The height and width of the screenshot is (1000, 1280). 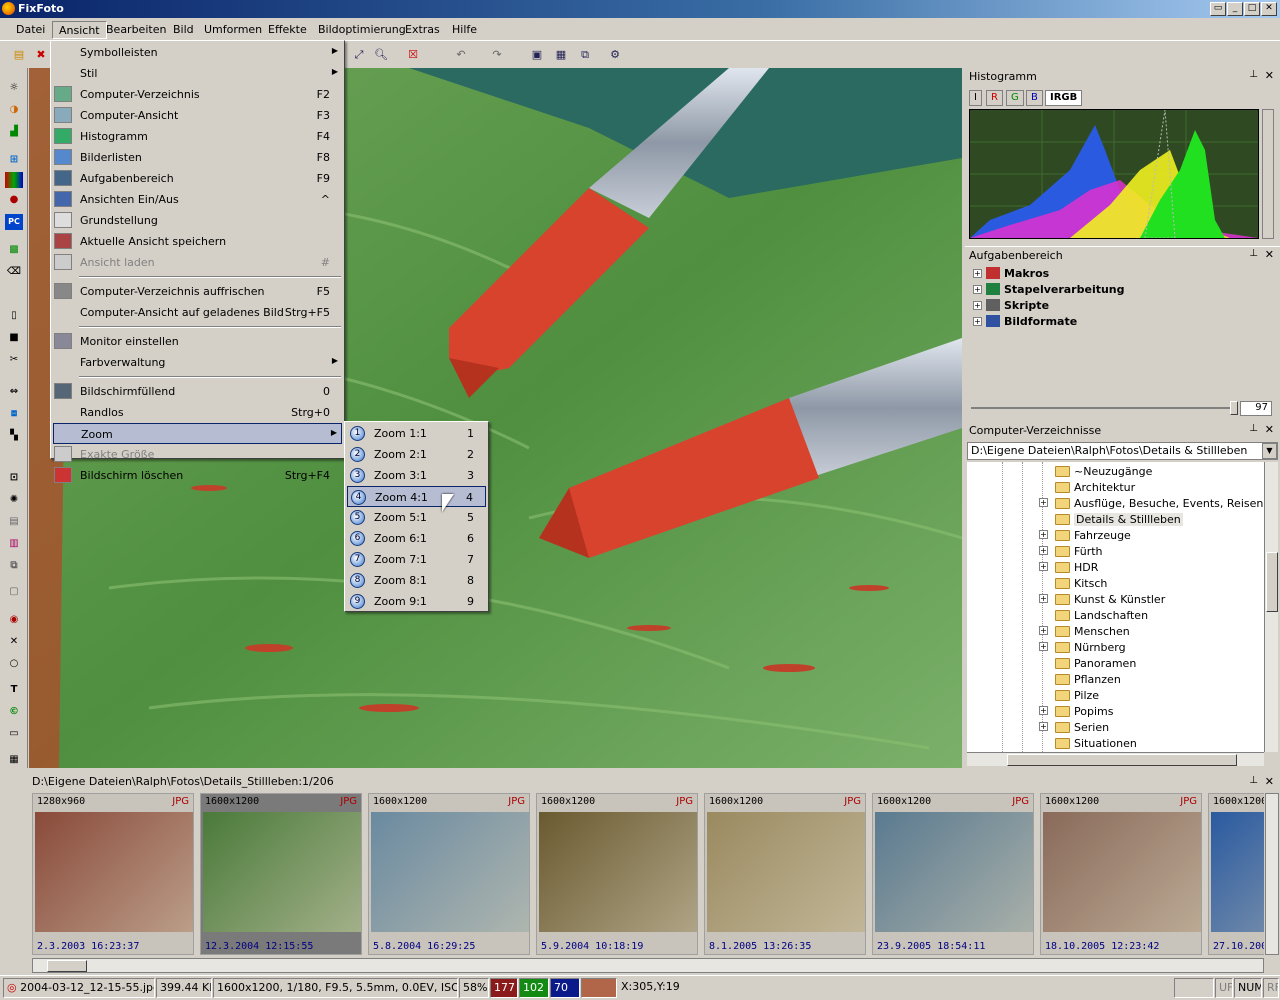 I want to click on thumbnail: 1600x1200 JPG 23.9.2005 18:54:11, so click(x=953, y=874).